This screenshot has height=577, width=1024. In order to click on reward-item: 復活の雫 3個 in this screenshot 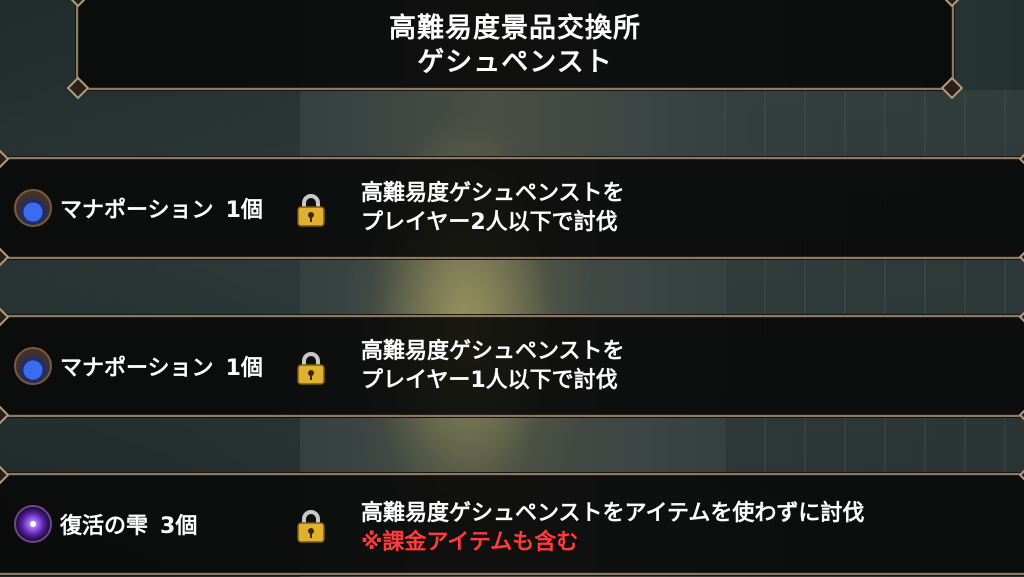, I will do `click(105, 524)`.